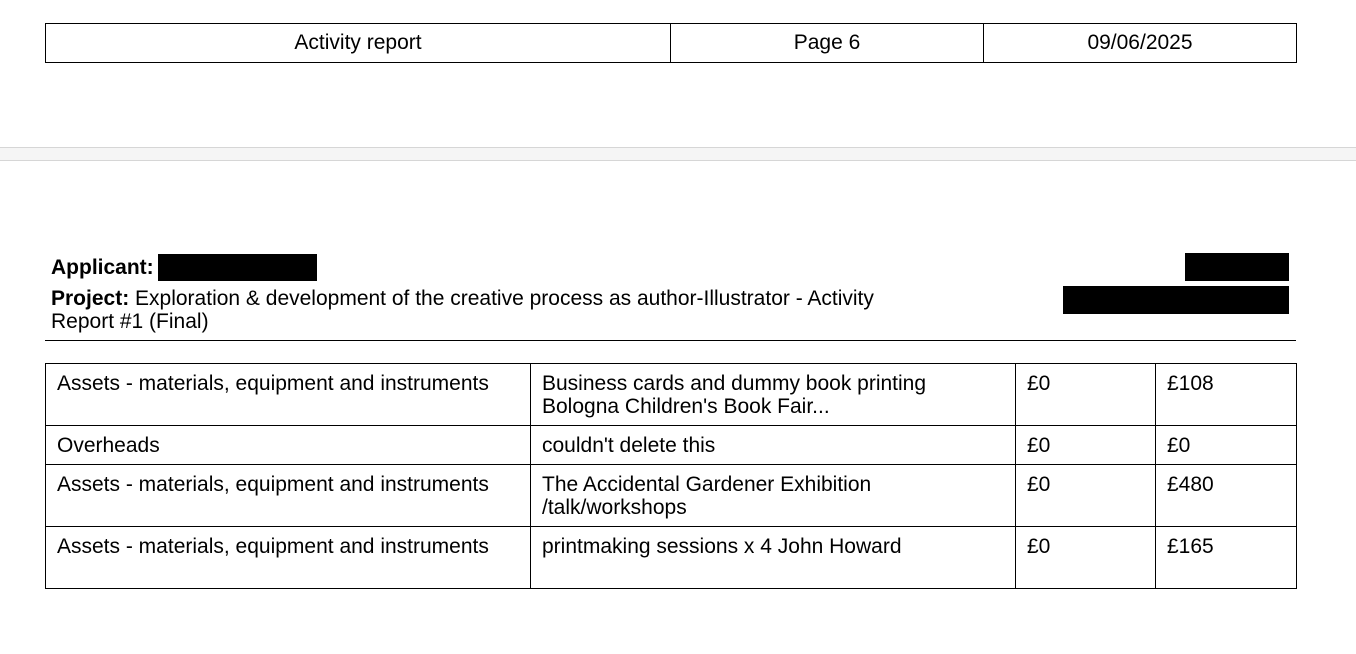 The height and width of the screenshot is (654, 1356). I want to click on amount-cell-2: £0, so click(1226, 445).